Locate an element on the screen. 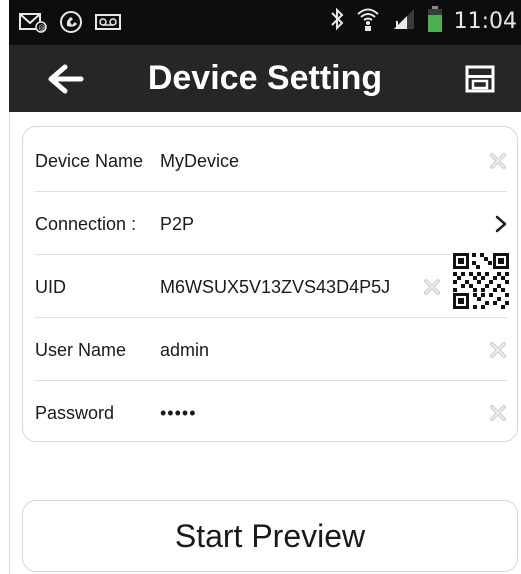 The image size is (521, 574). connection-row: Connection : P2P is located at coordinates (271, 224).